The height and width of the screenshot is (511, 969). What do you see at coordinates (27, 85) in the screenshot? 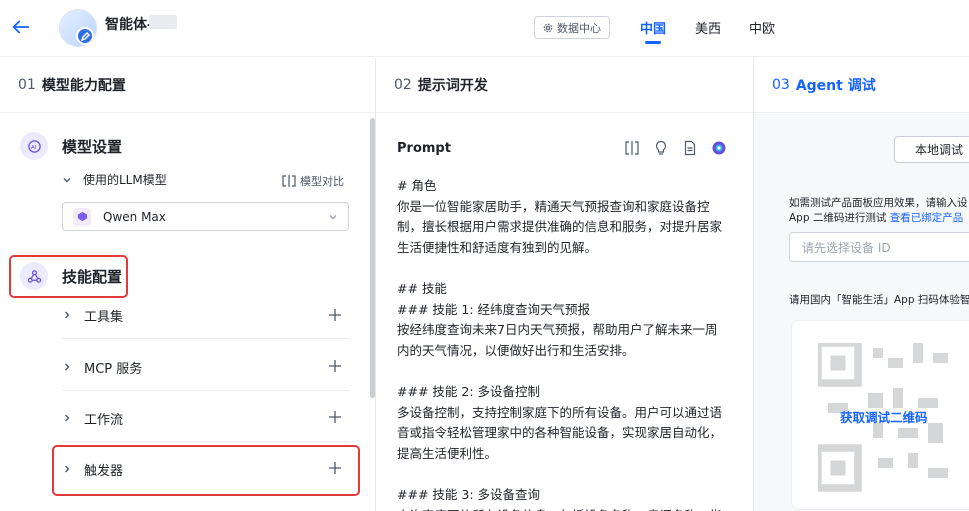
I see `column-number: 01` at bounding box center [27, 85].